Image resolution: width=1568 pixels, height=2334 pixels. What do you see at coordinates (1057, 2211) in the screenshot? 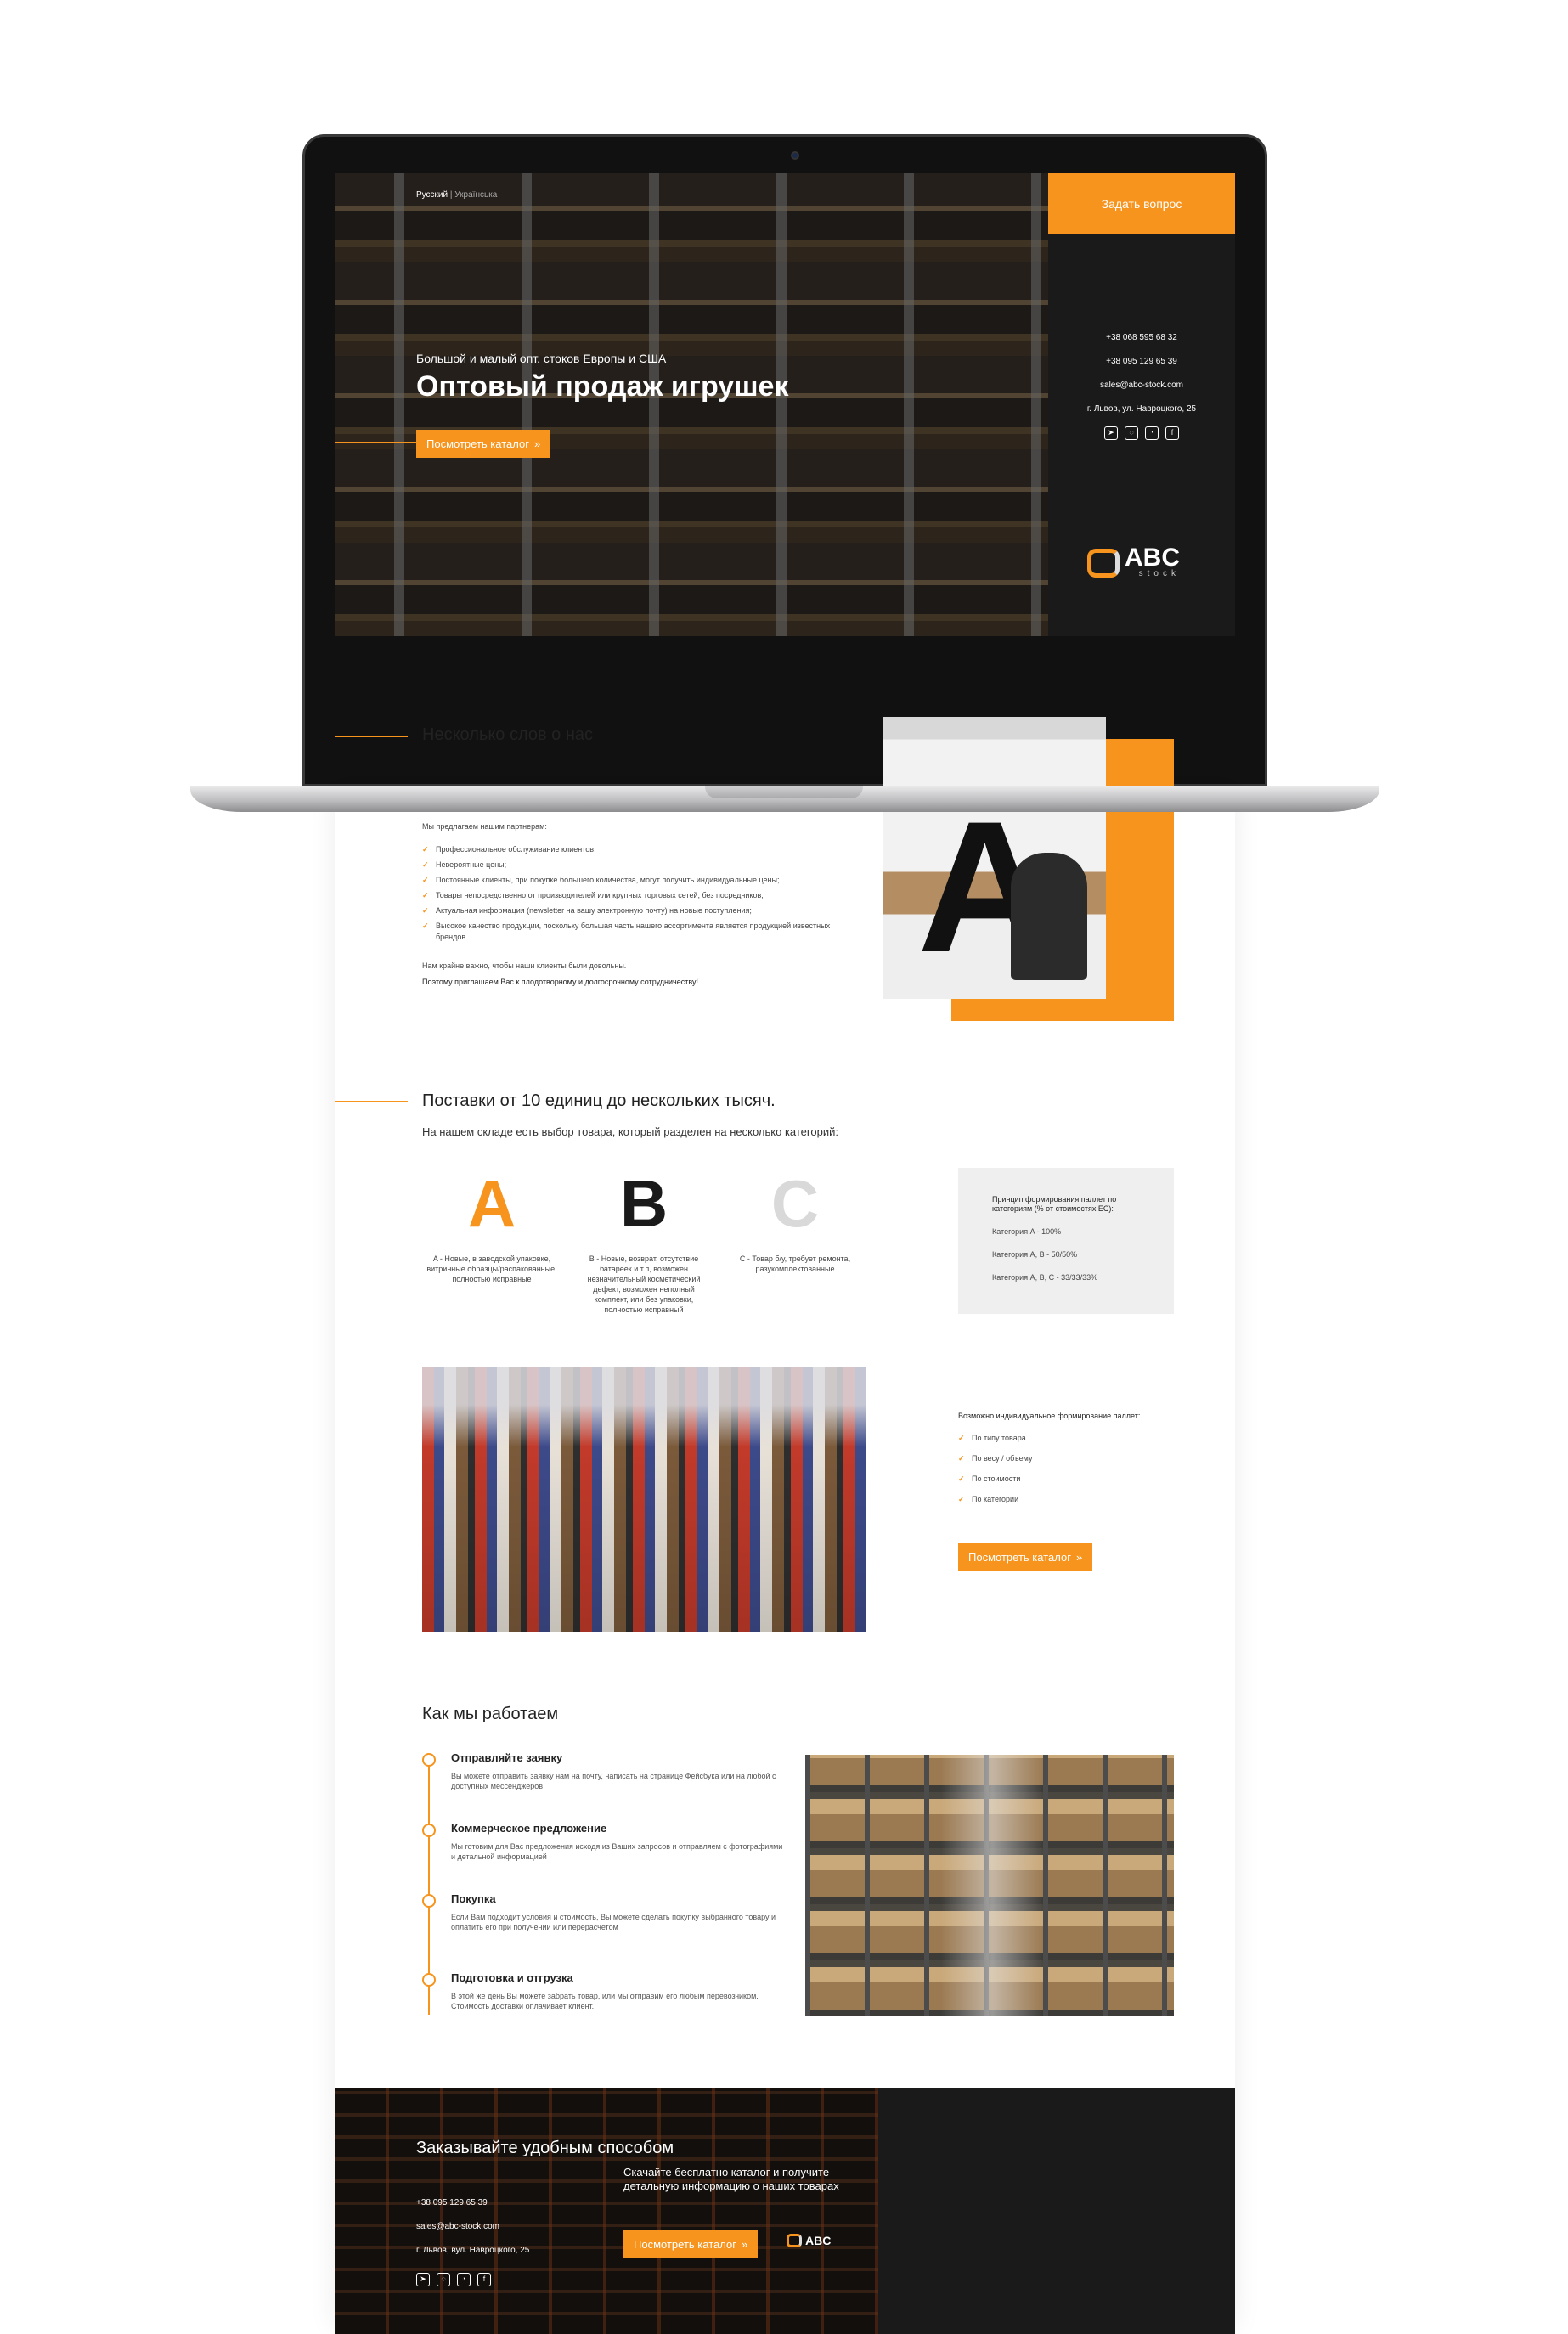
I see `footer-dark-panel` at bounding box center [1057, 2211].